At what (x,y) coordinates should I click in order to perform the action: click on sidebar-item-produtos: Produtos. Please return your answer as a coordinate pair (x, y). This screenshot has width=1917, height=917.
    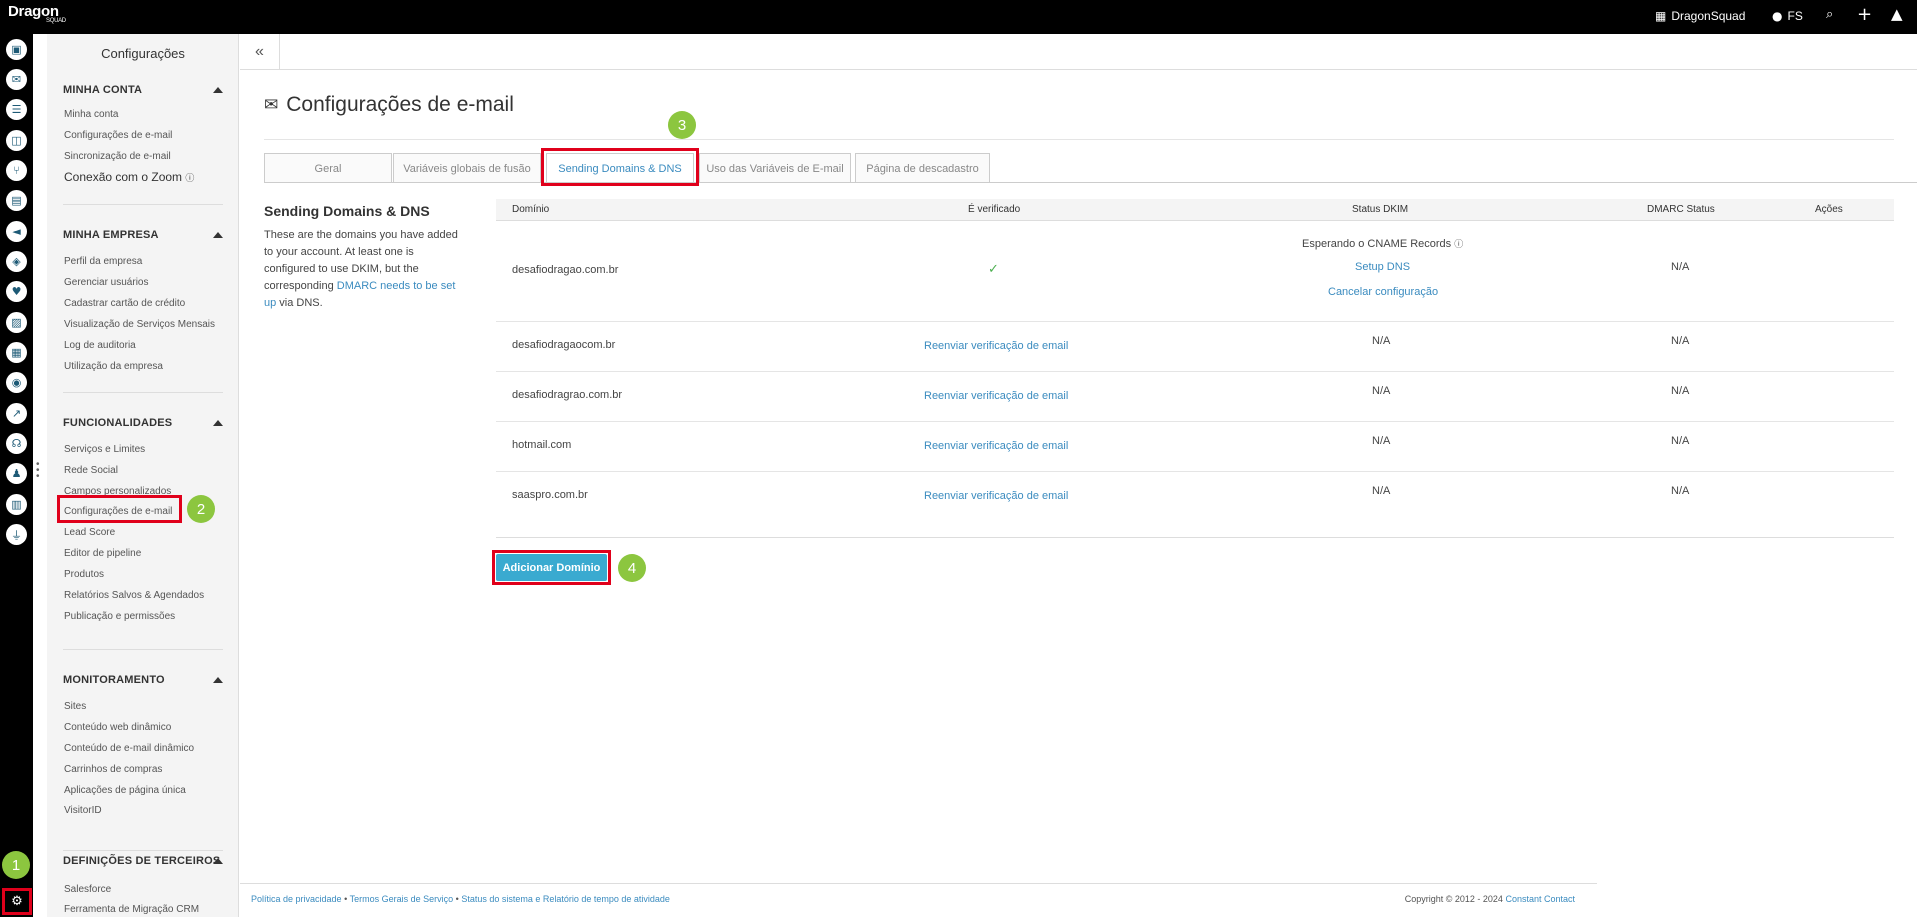
    Looking at the image, I should click on (84, 574).